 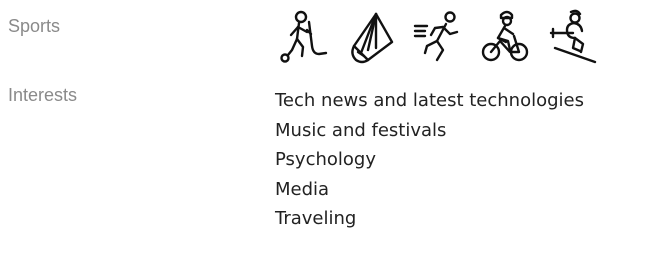 I want to click on skier-icon, so click(x=572, y=37).